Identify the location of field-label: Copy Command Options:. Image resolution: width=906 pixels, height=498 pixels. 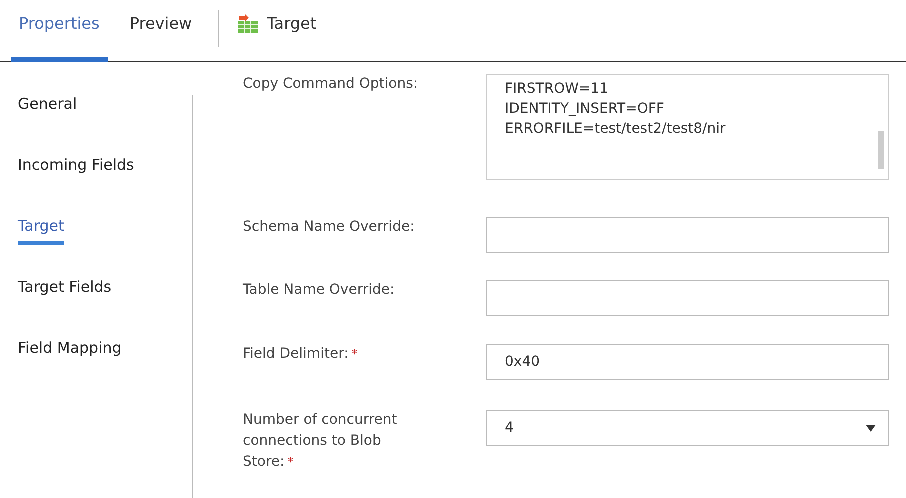
(331, 84).